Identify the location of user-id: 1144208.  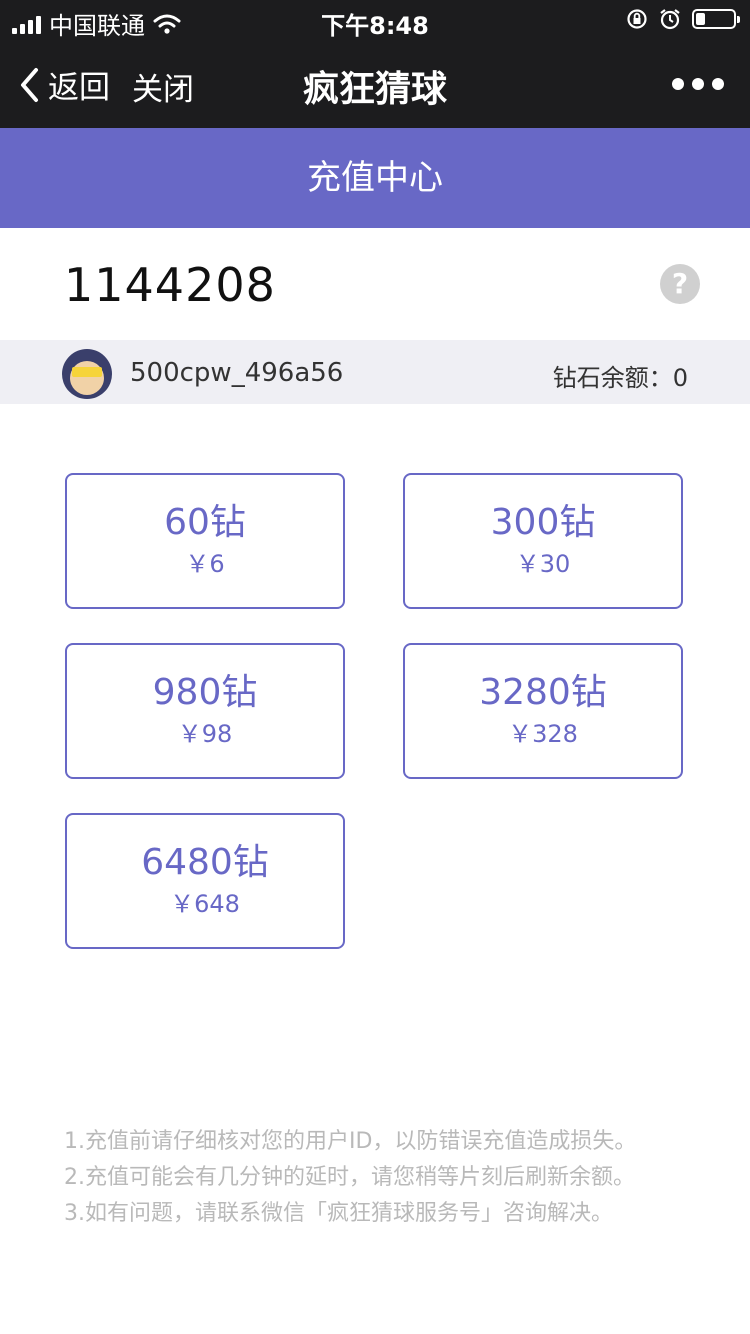
(170, 285).